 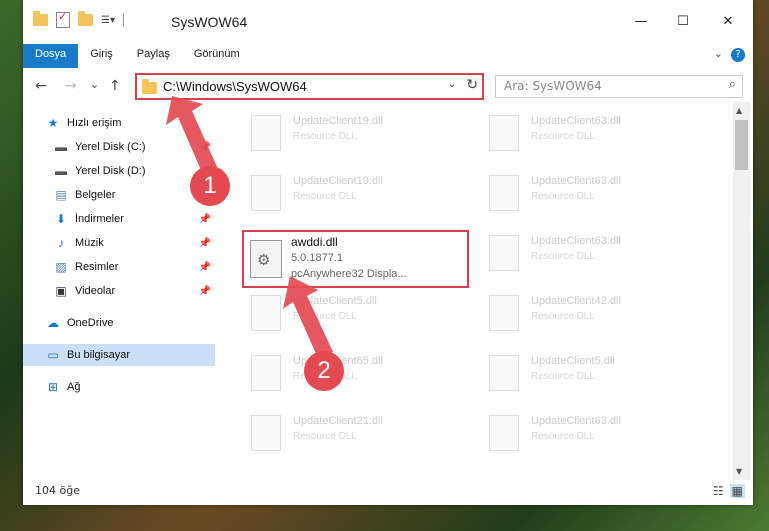 I want to click on cloud-icon: ☁, so click(x=53, y=323).